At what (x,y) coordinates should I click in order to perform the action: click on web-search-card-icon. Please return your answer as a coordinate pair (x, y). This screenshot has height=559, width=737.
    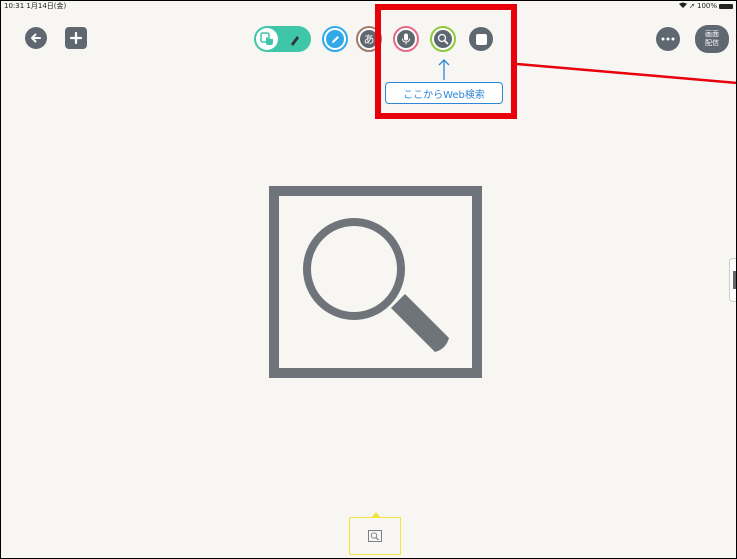
    Looking at the image, I should click on (375, 282).